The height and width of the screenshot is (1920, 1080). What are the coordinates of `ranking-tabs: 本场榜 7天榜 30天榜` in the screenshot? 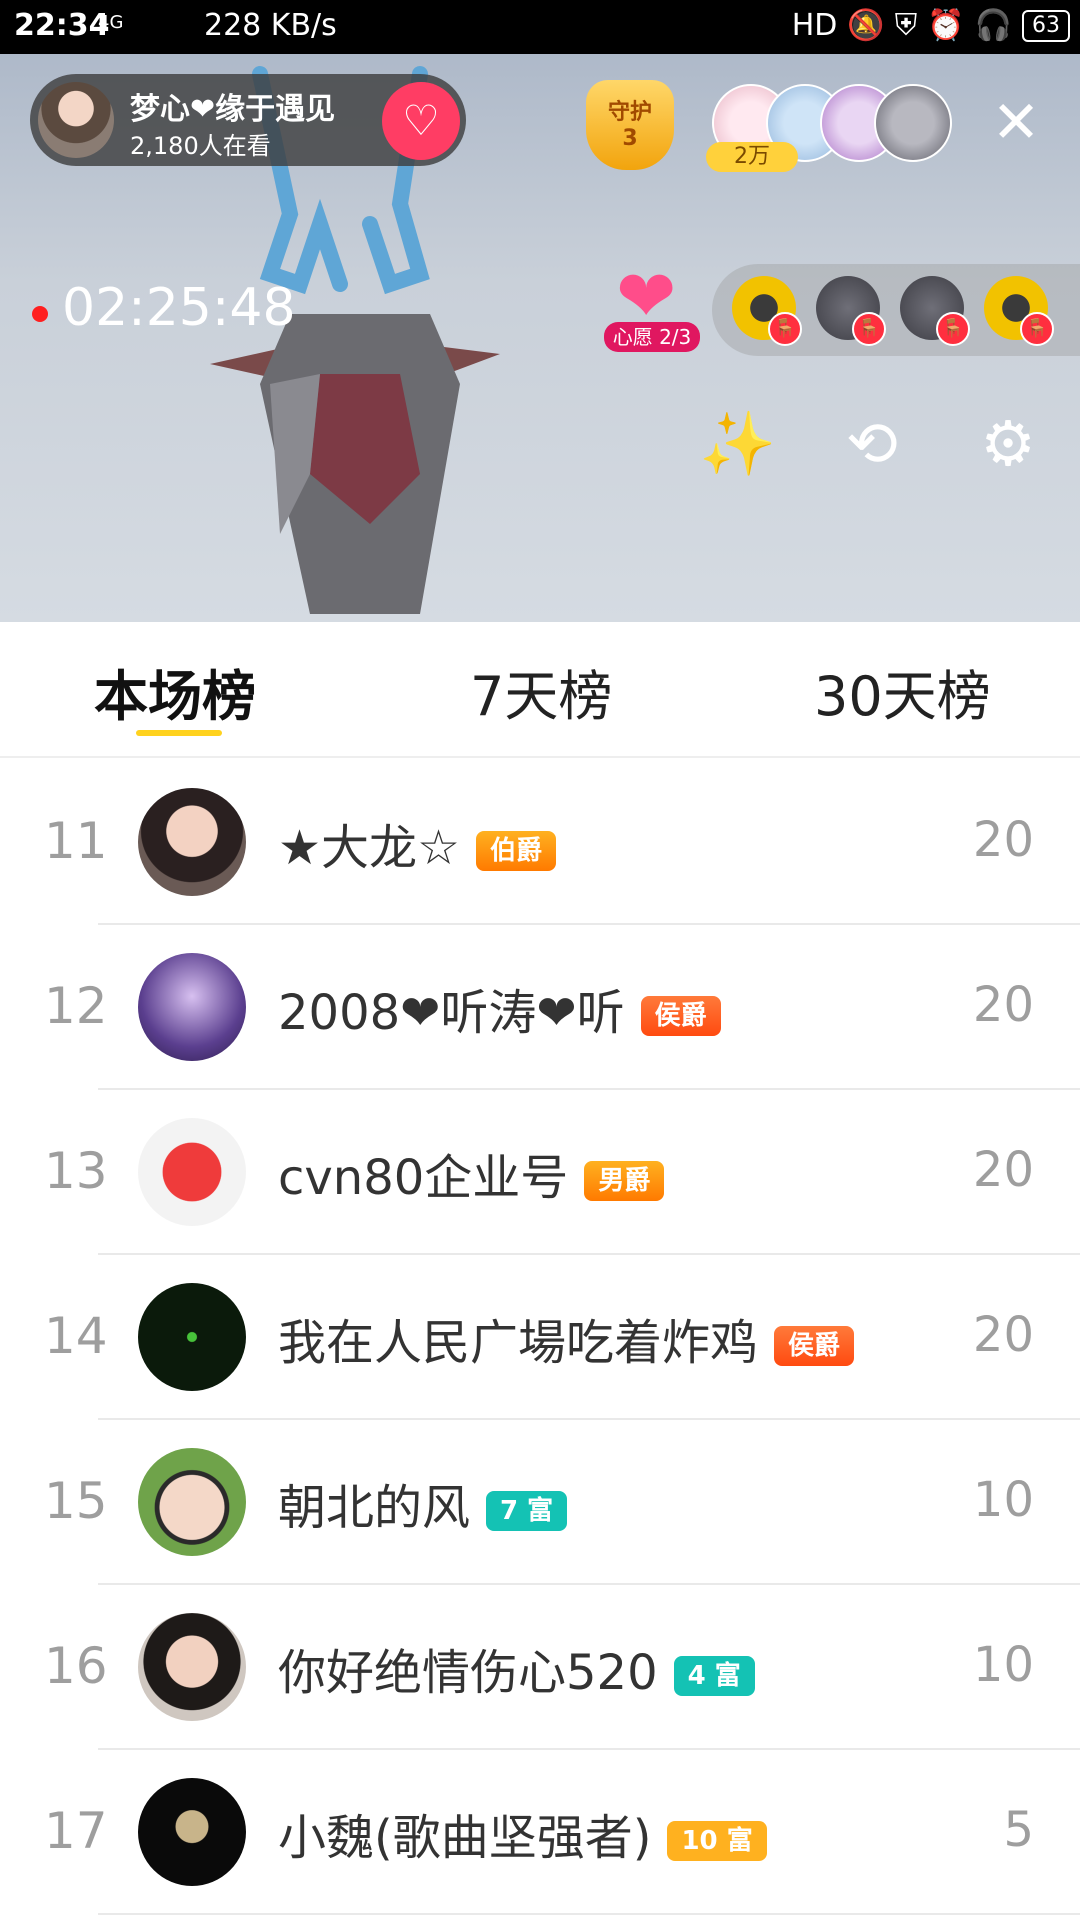 It's located at (540, 690).